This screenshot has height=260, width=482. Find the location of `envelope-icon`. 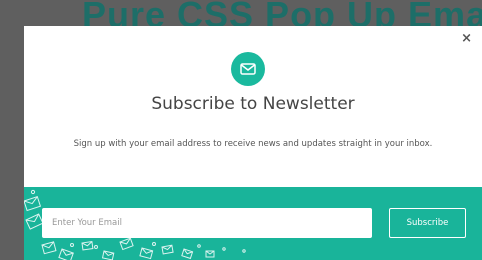

envelope-icon is located at coordinates (248, 69).